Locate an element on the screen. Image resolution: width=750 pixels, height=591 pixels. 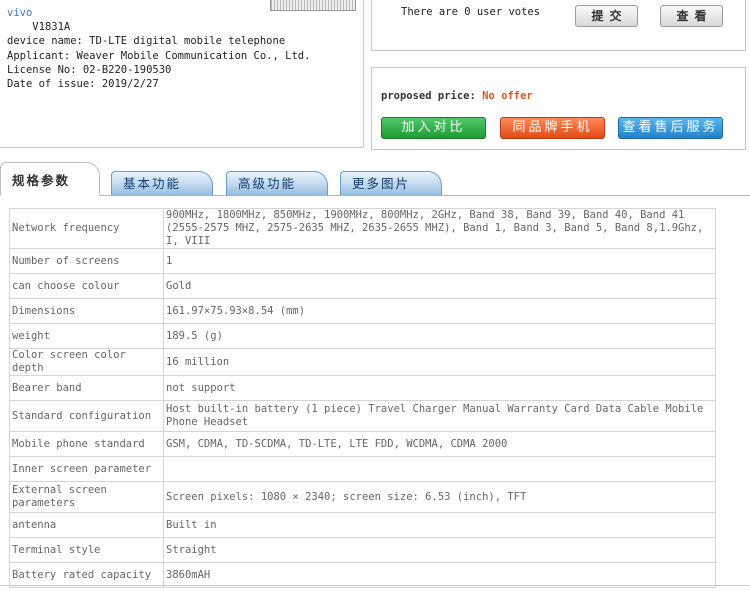
same-brand-phones-button: 同品牌手机 is located at coordinates (552, 128).